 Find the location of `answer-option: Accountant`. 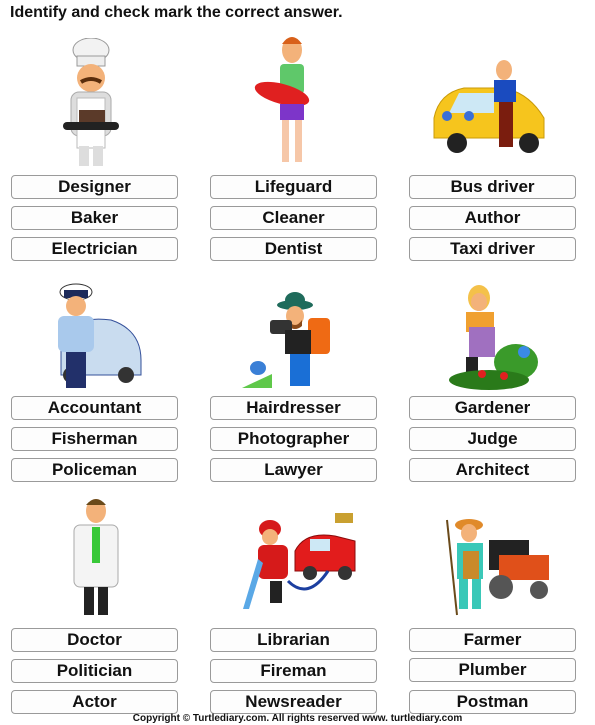

answer-option: Accountant is located at coordinates (94, 408).